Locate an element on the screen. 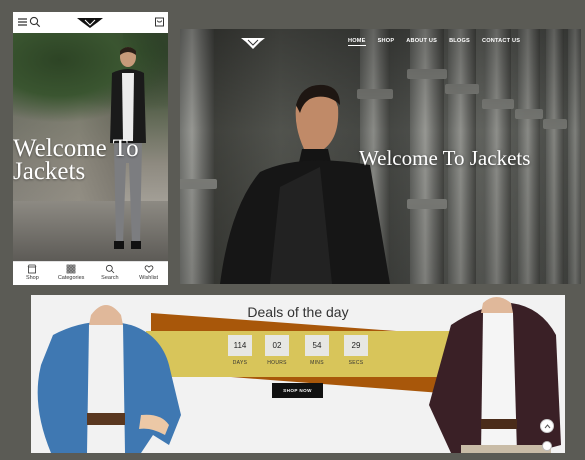  countdown-mins: 54 MINS is located at coordinates (317, 350).